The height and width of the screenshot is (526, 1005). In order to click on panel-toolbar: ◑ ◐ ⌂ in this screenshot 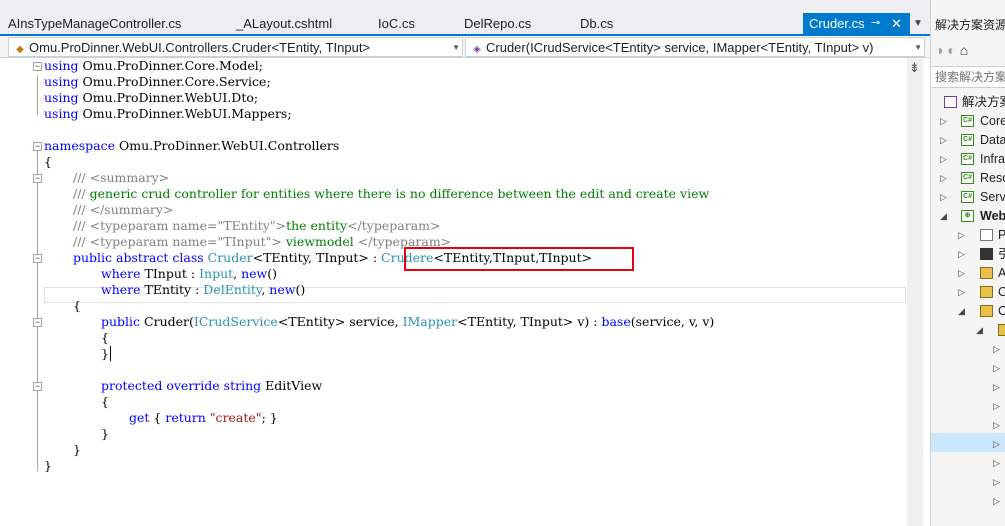, I will do `click(951, 50)`.